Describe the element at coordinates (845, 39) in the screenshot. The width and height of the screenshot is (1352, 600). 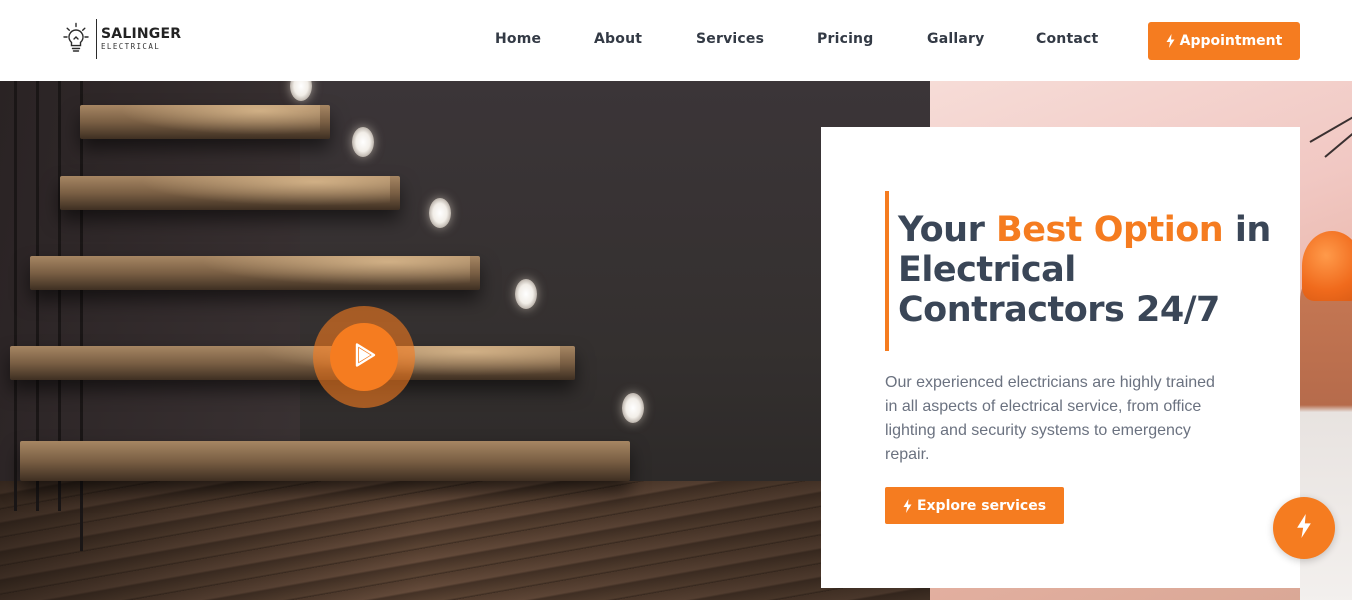
I see `nav-pricing: Pricing` at that location.